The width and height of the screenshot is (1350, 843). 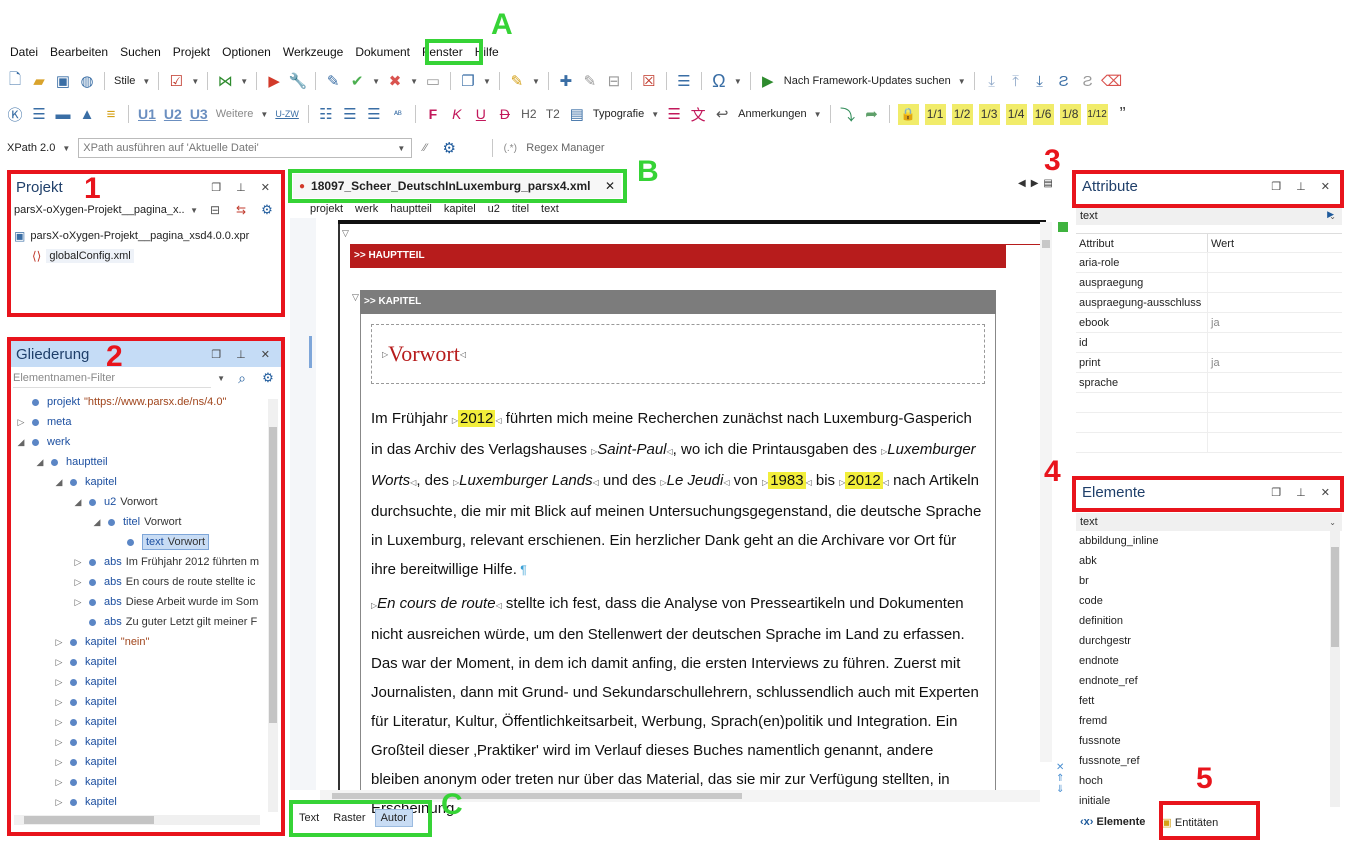 I want to click on quote-icon: ”, so click(x=1123, y=114).